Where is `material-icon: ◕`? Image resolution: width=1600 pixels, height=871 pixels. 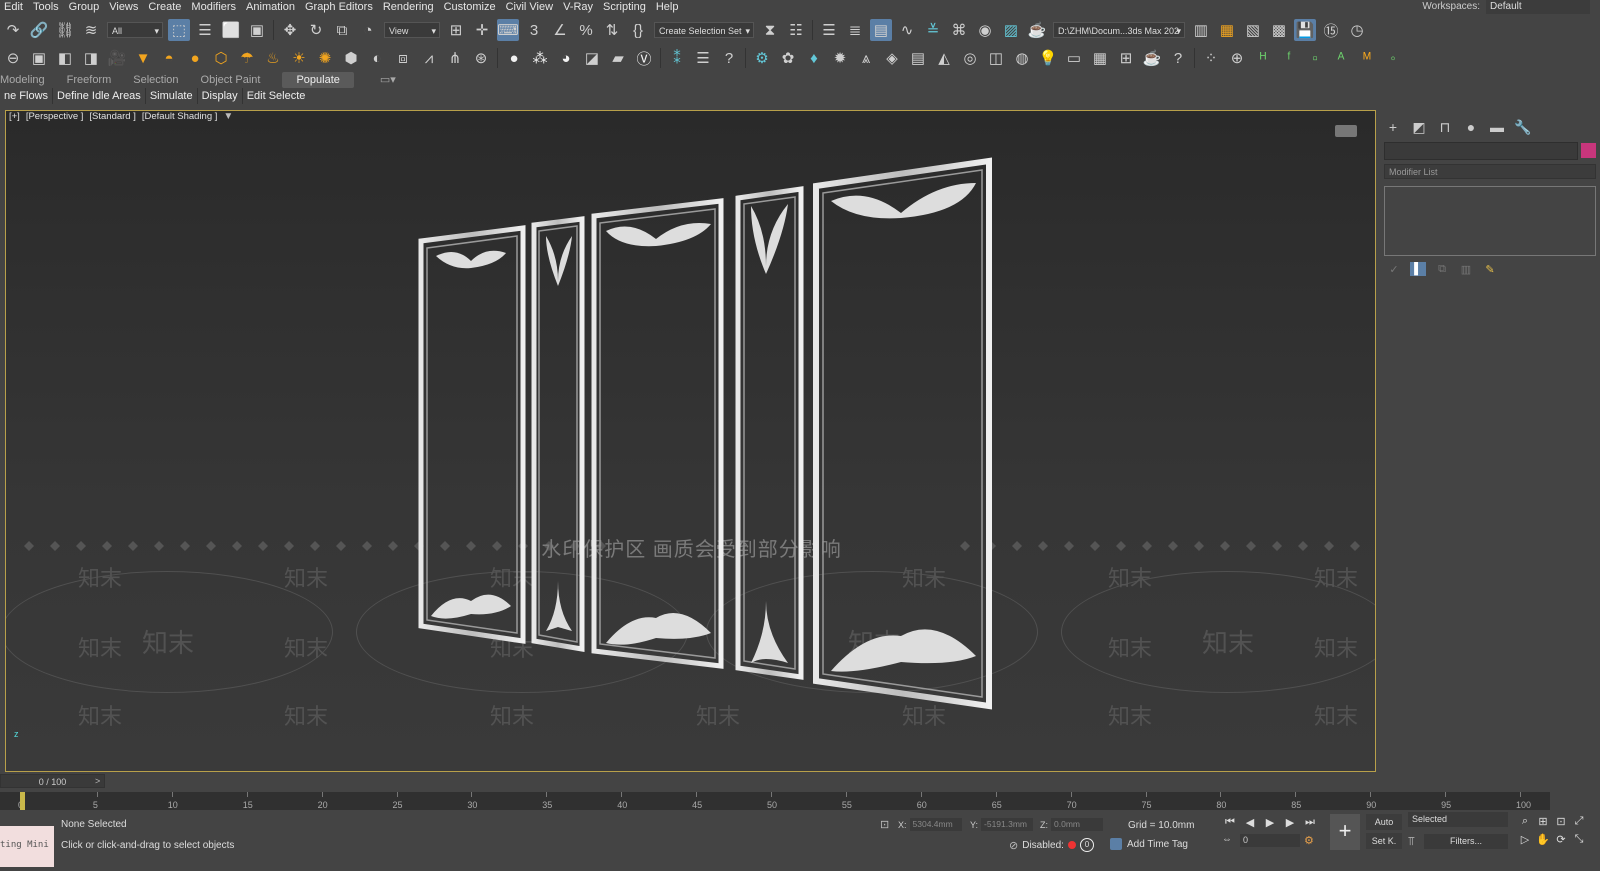
material-icon: ◕ is located at coordinates (566, 58).